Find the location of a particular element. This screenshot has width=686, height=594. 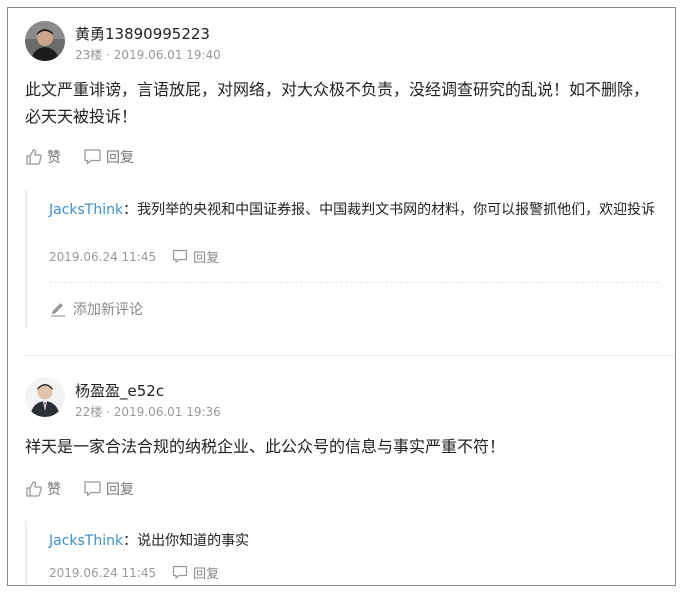

add-comment-button: 添加新评论 is located at coordinates (96, 309).